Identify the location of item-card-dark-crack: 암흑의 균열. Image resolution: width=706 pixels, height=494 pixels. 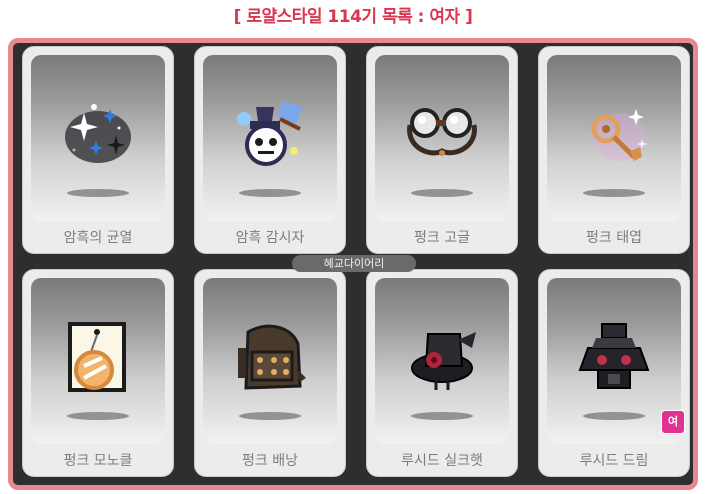
(98, 150).